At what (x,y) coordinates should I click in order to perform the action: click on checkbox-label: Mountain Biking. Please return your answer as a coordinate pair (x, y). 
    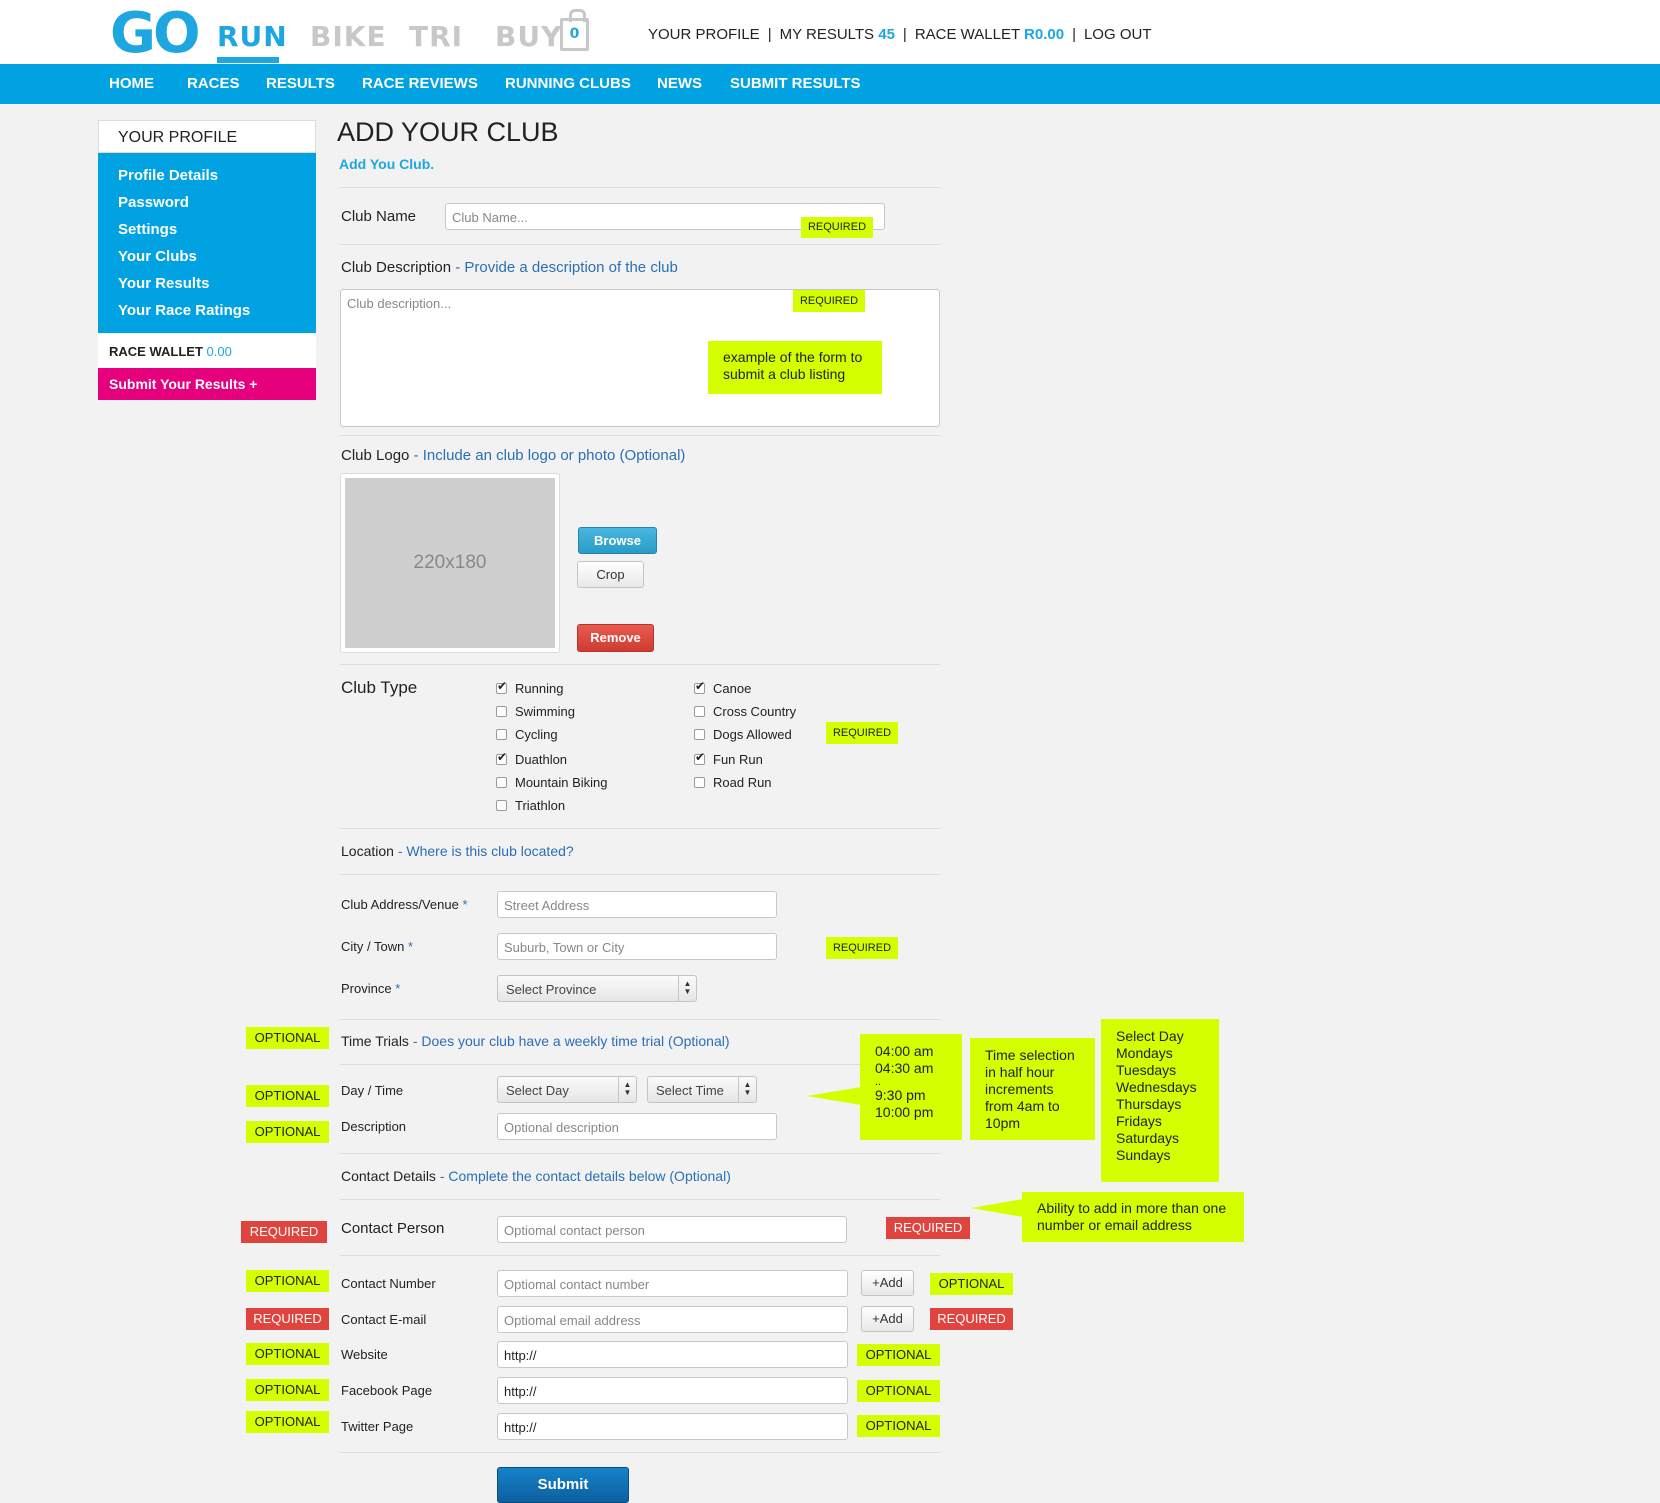
    Looking at the image, I should click on (561, 782).